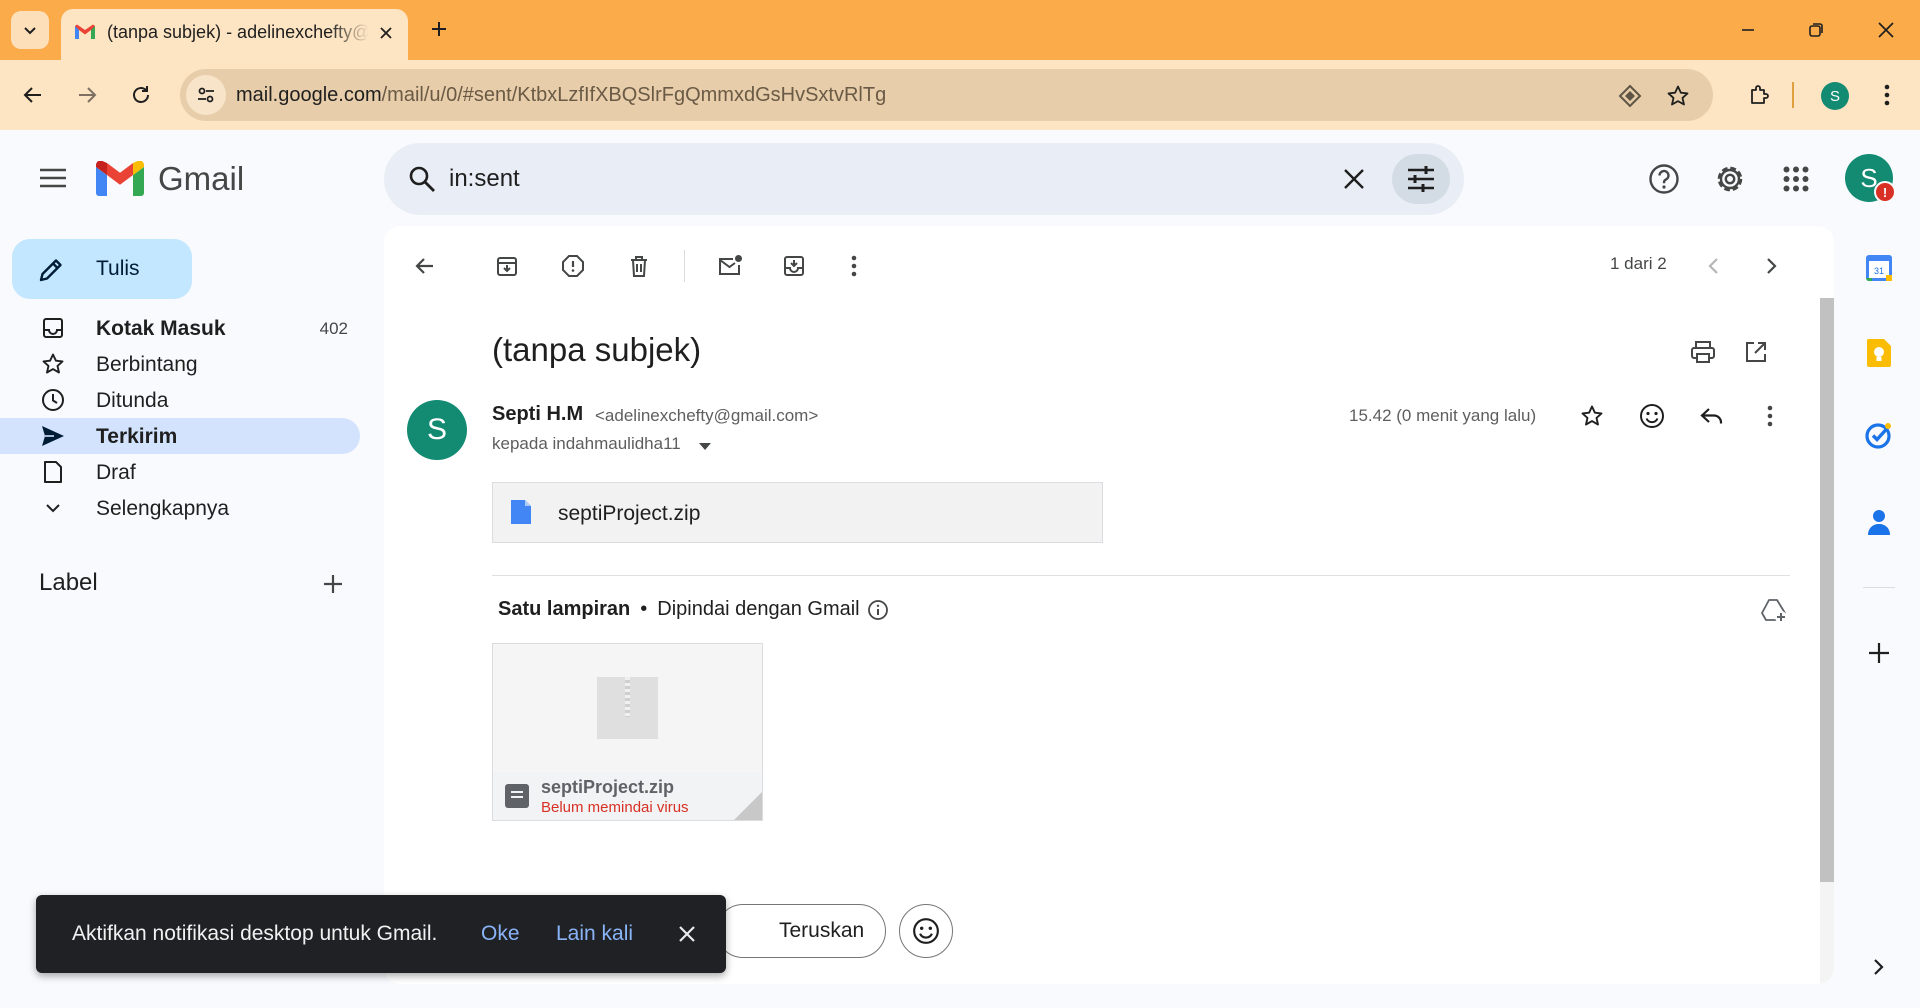  I want to click on more-actions-button, so click(854, 266).